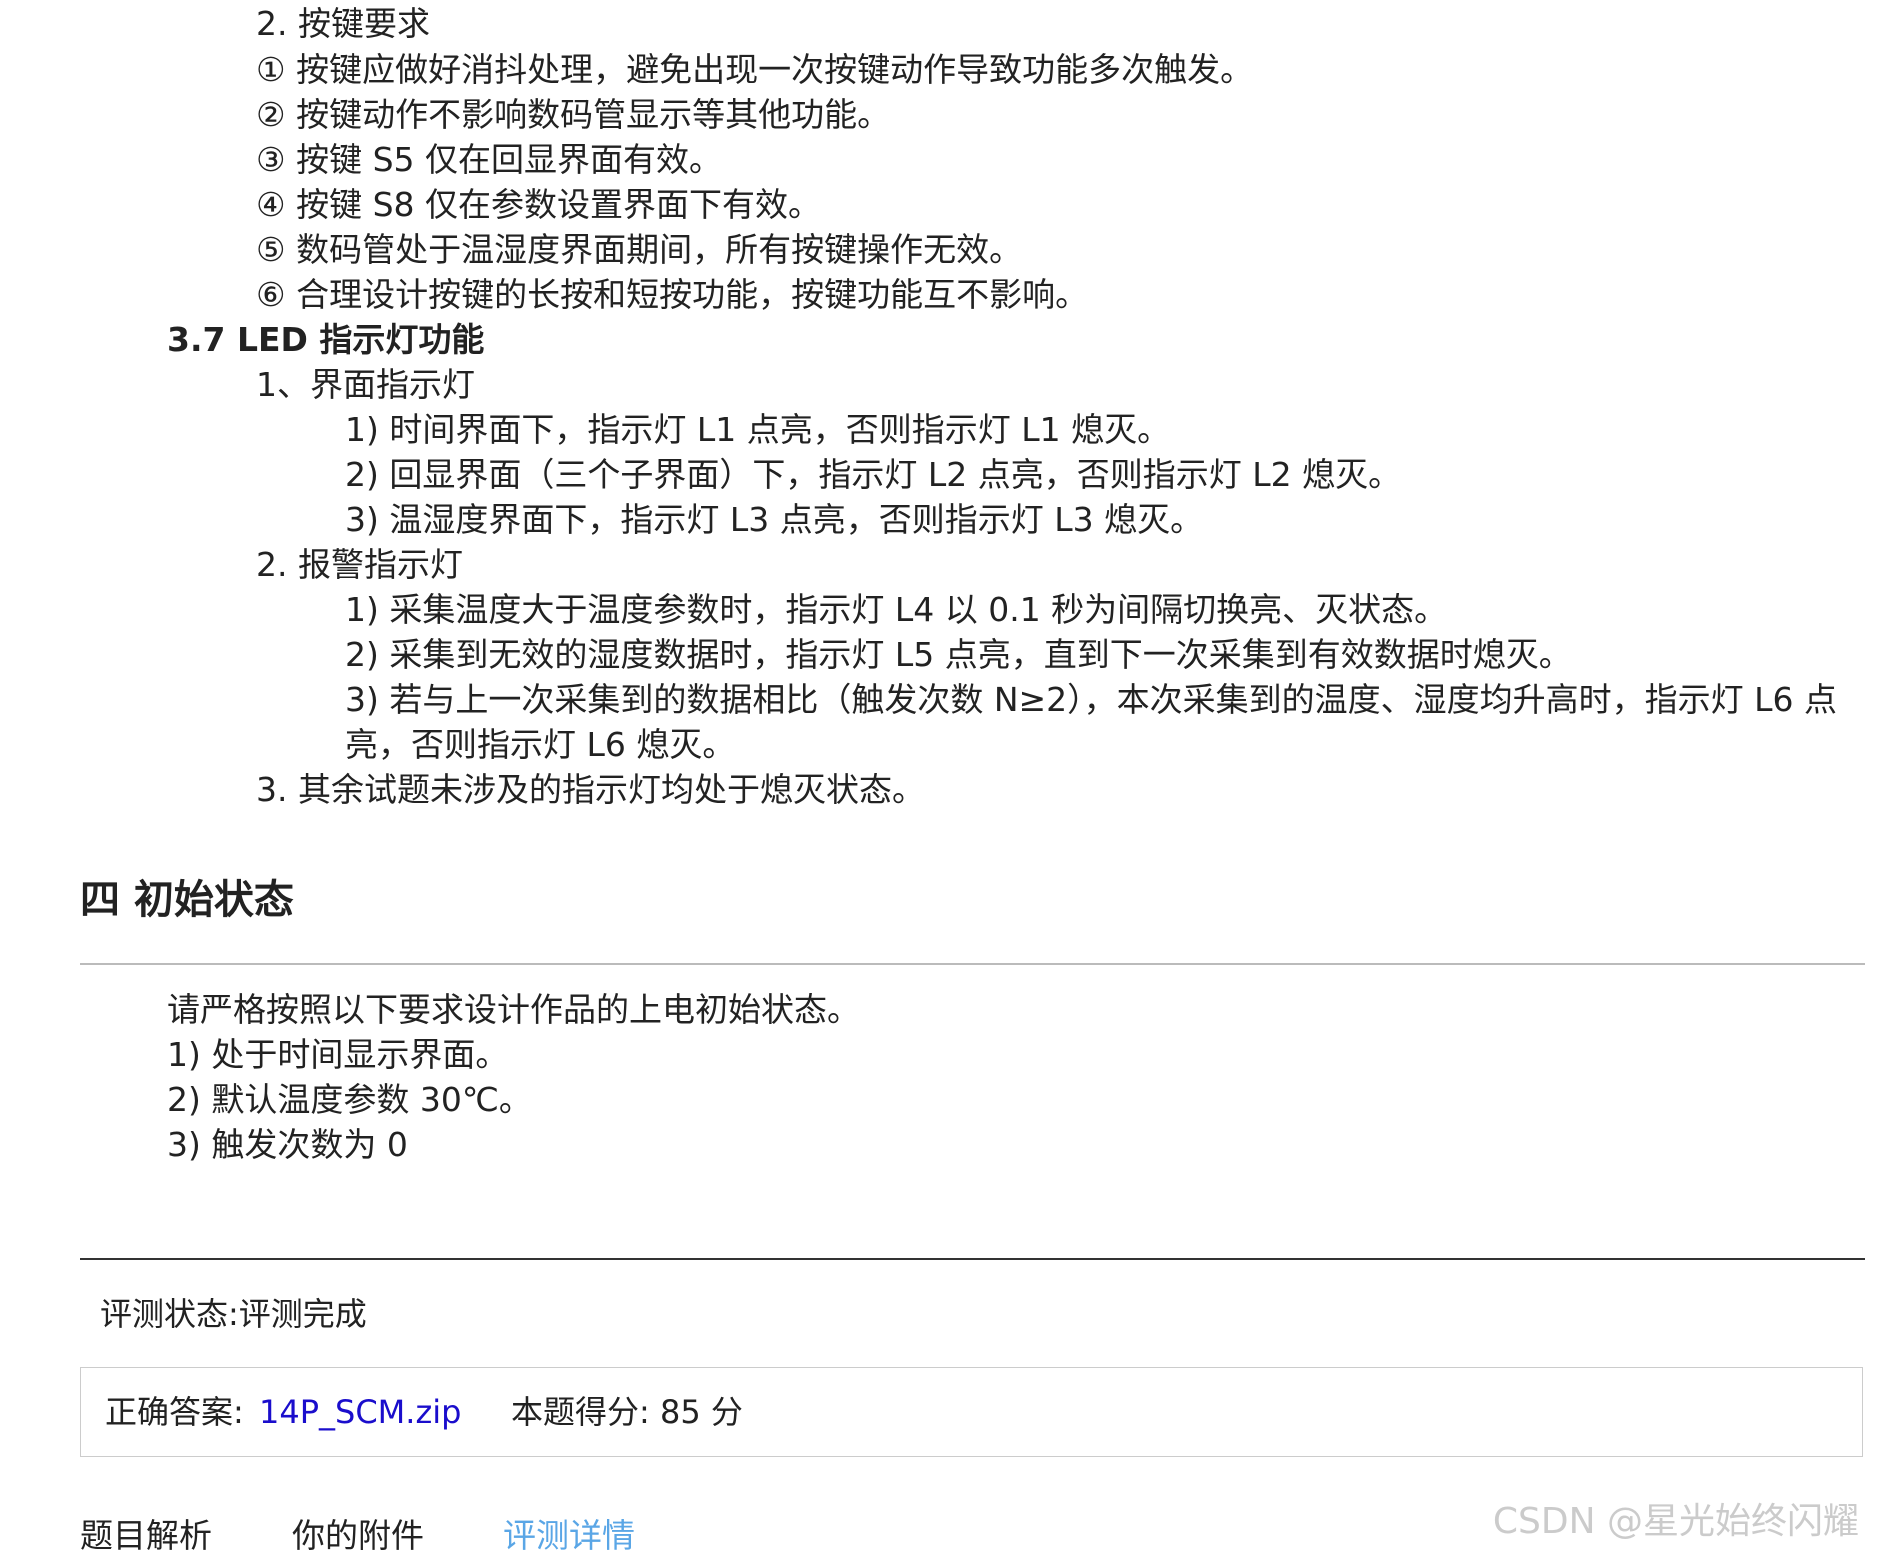 Image resolution: width=1887 pixels, height=1551 pixels. Describe the element at coordinates (489, 159) in the screenshot. I see `key-requirement-item: ③ 按键 S5 仅在回显界面有效。` at that location.